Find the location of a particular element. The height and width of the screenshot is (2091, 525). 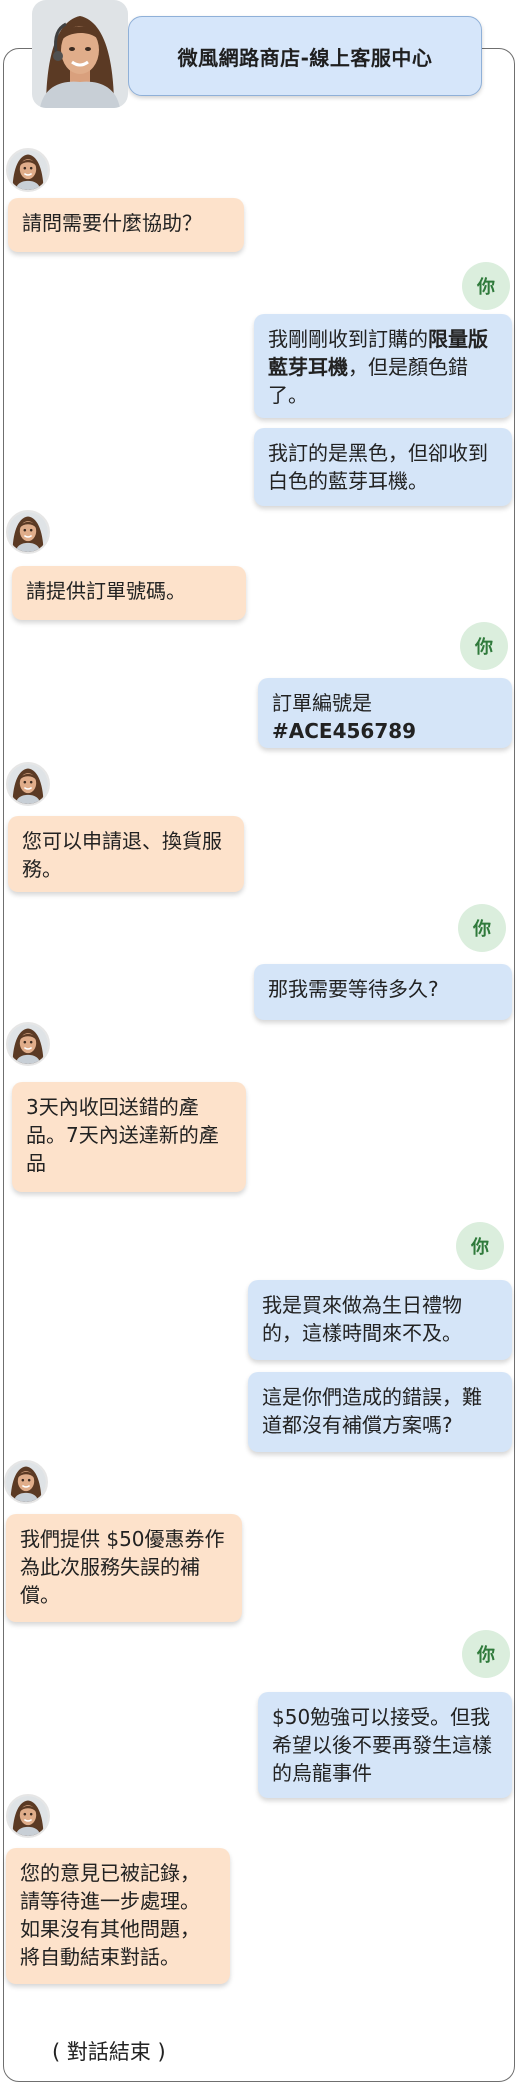

user-message: $50勉強可以接受。但我希望以後不要再發生這樣的烏龍事件 is located at coordinates (385, 1745).